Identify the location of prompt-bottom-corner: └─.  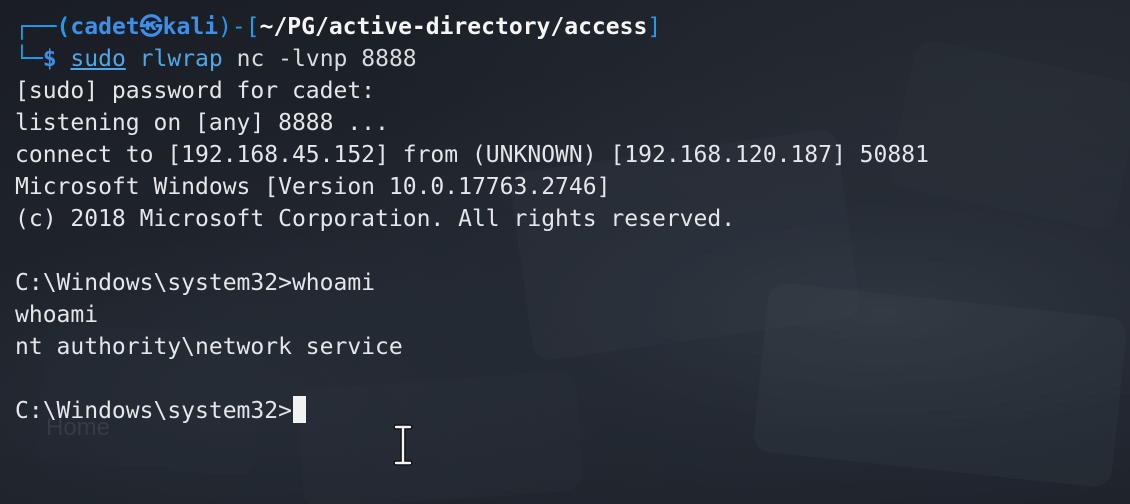
(29, 59).